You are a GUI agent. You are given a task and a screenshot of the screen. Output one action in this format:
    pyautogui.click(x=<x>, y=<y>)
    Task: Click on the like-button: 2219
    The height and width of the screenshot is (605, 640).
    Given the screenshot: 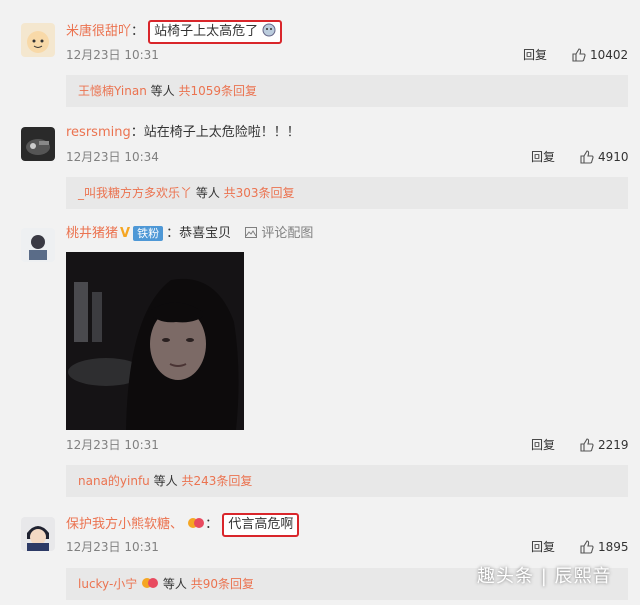 What is the action you would take?
    pyautogui.click(x=604, y=445)
    